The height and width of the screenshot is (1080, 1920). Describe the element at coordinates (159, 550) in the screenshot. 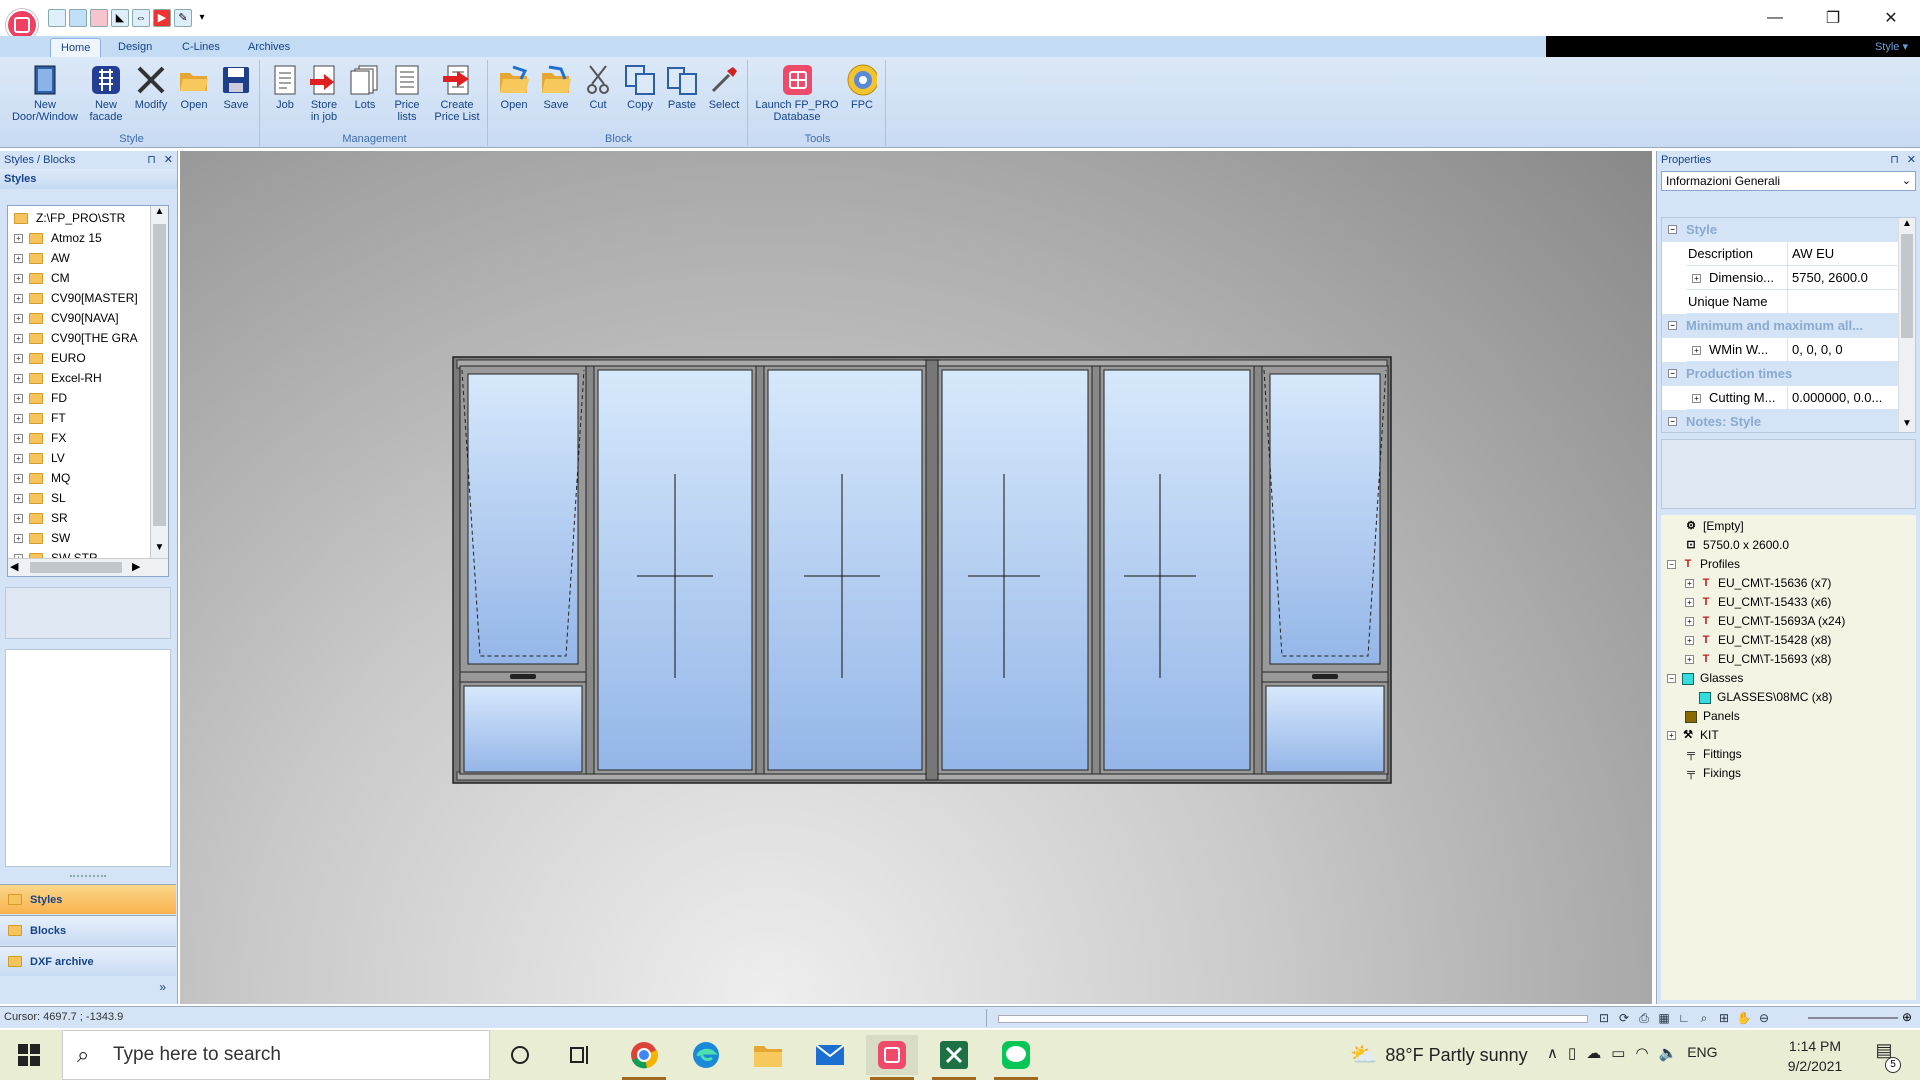

I see `scroll-down-icon: ▼` at that location.